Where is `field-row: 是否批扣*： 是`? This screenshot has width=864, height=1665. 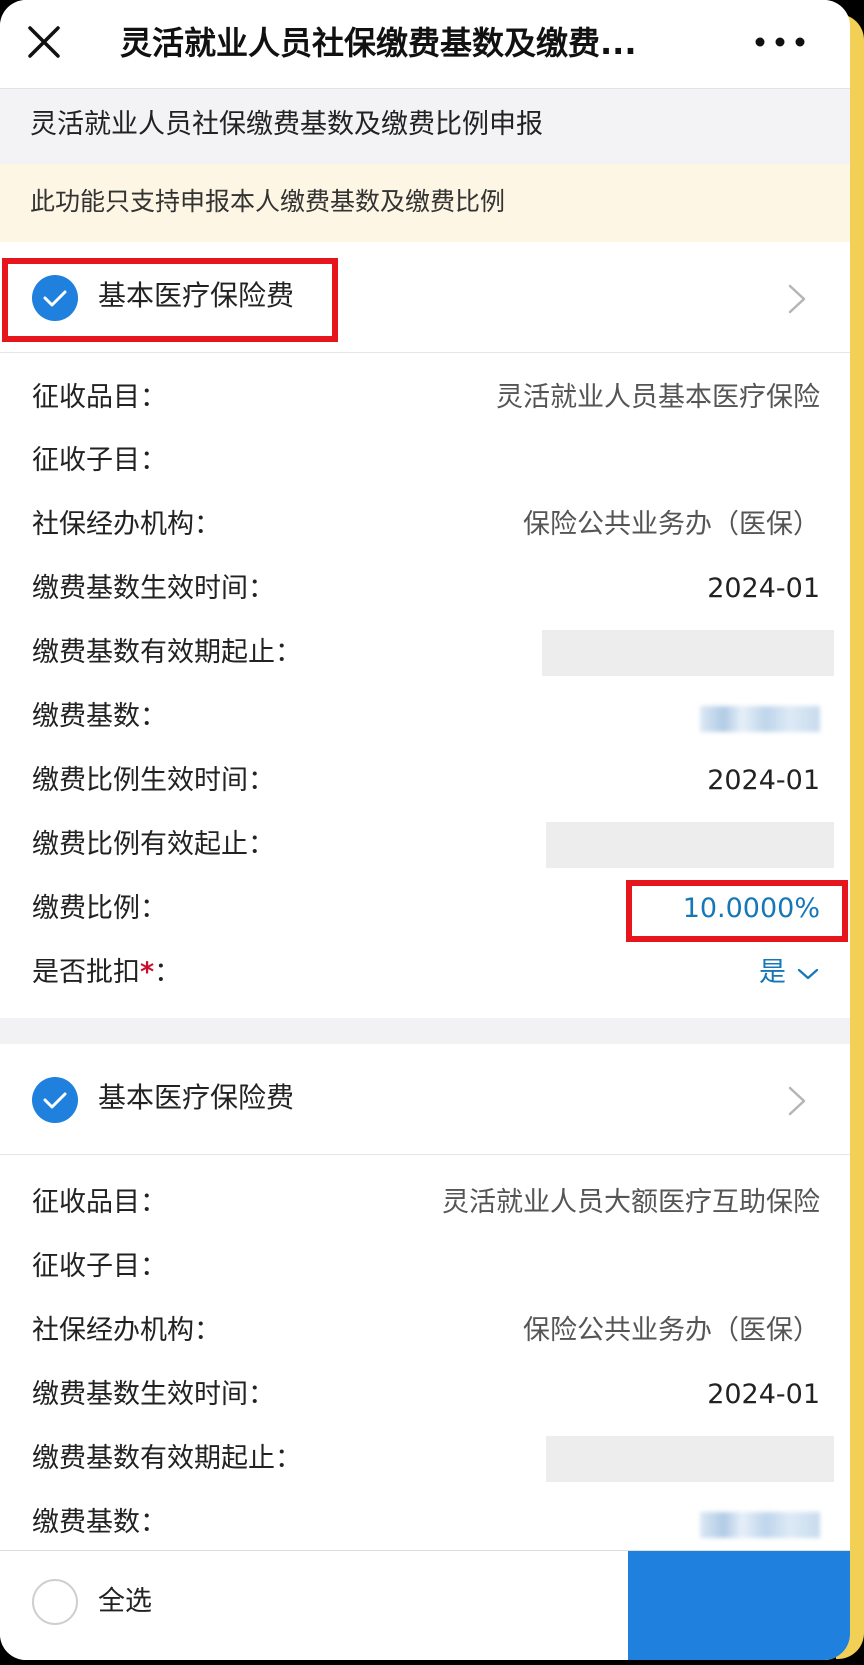 field-row: 是否批扣*： 是 is located at coordinates (425, 973).